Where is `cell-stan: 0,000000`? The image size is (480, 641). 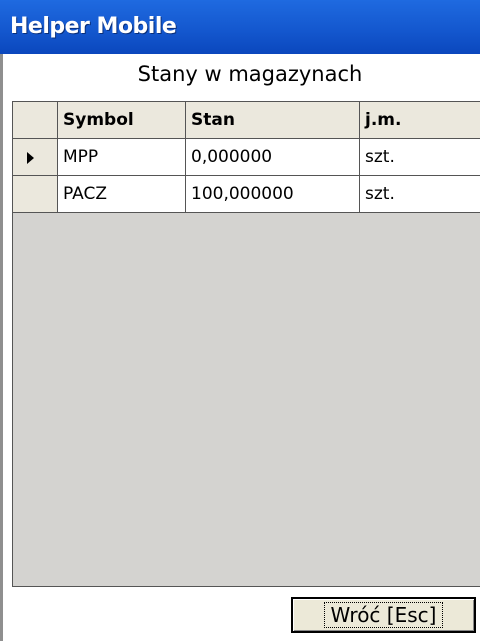
cell-stan: 0,000000 is located at coordinates (273, 157).